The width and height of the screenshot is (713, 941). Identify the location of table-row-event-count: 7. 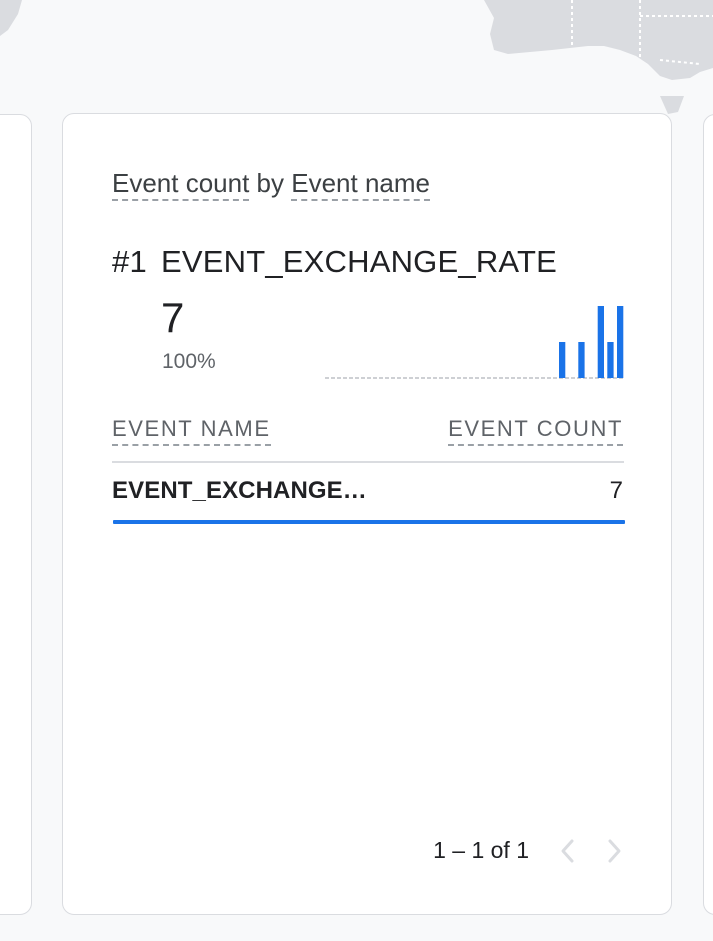
(616, 490).